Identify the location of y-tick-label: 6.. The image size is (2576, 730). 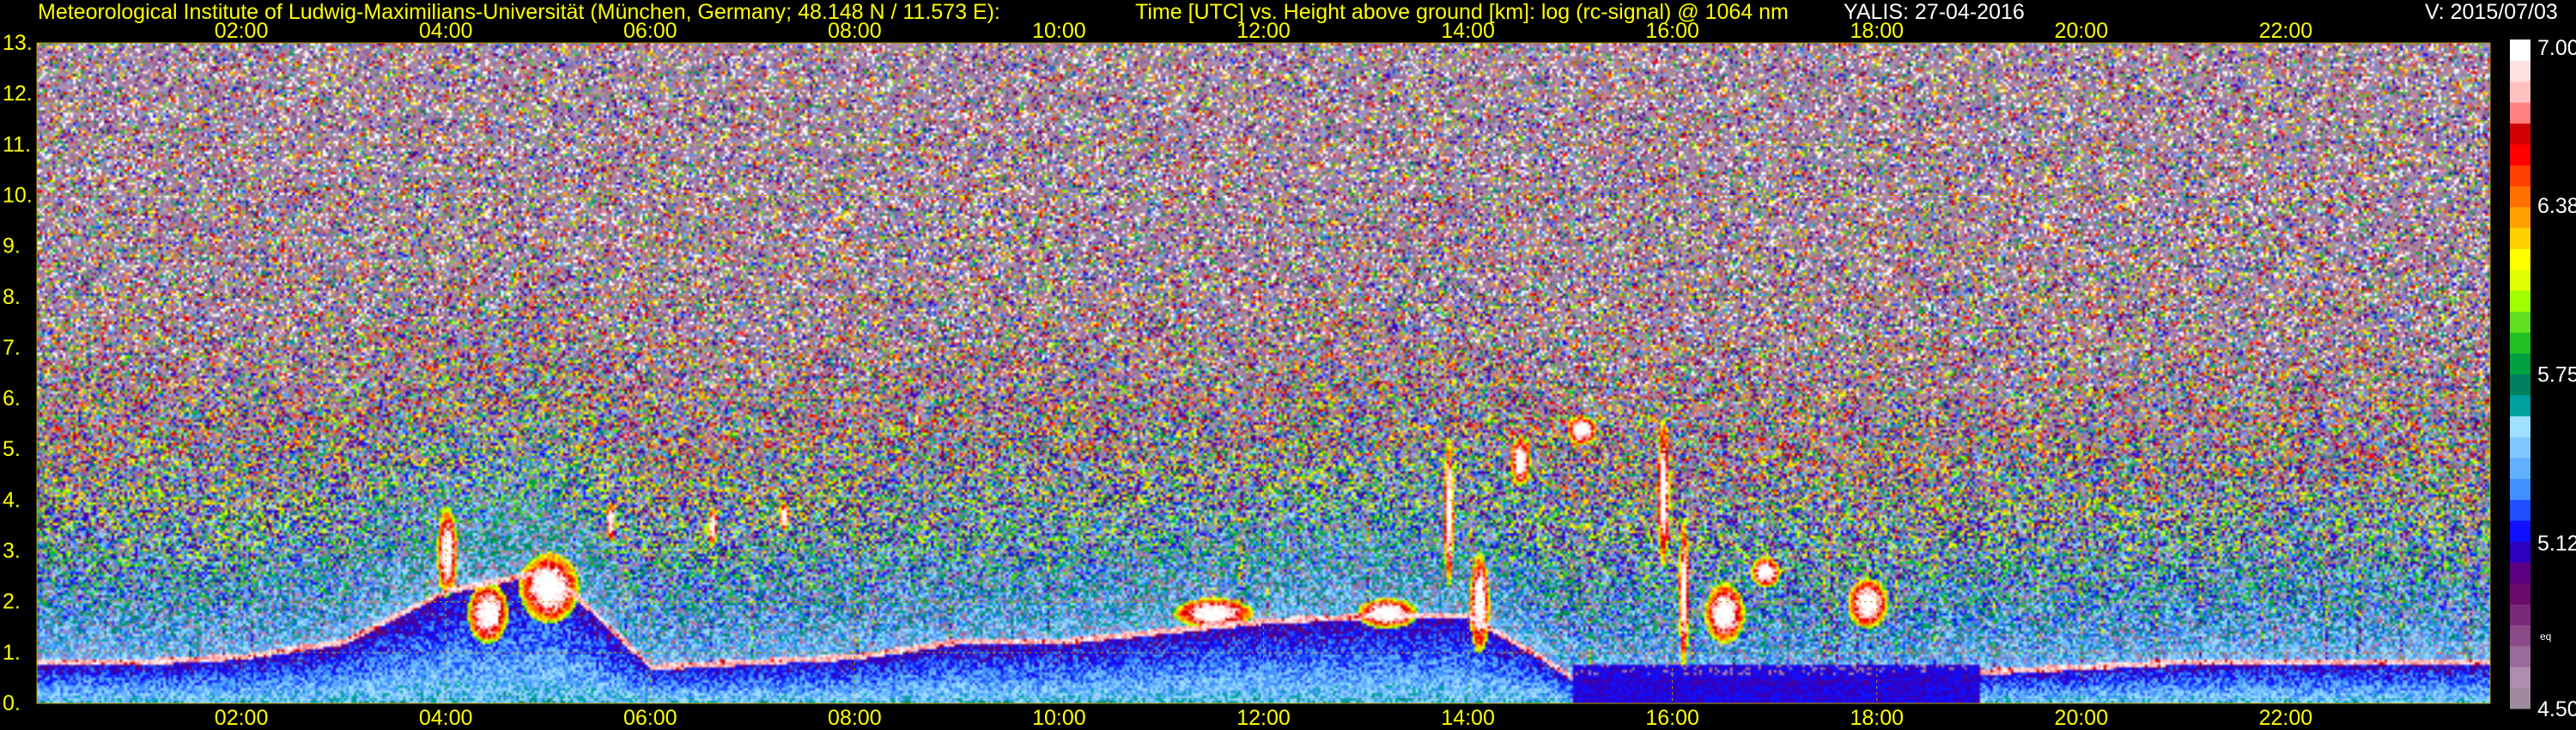
(12, 398).